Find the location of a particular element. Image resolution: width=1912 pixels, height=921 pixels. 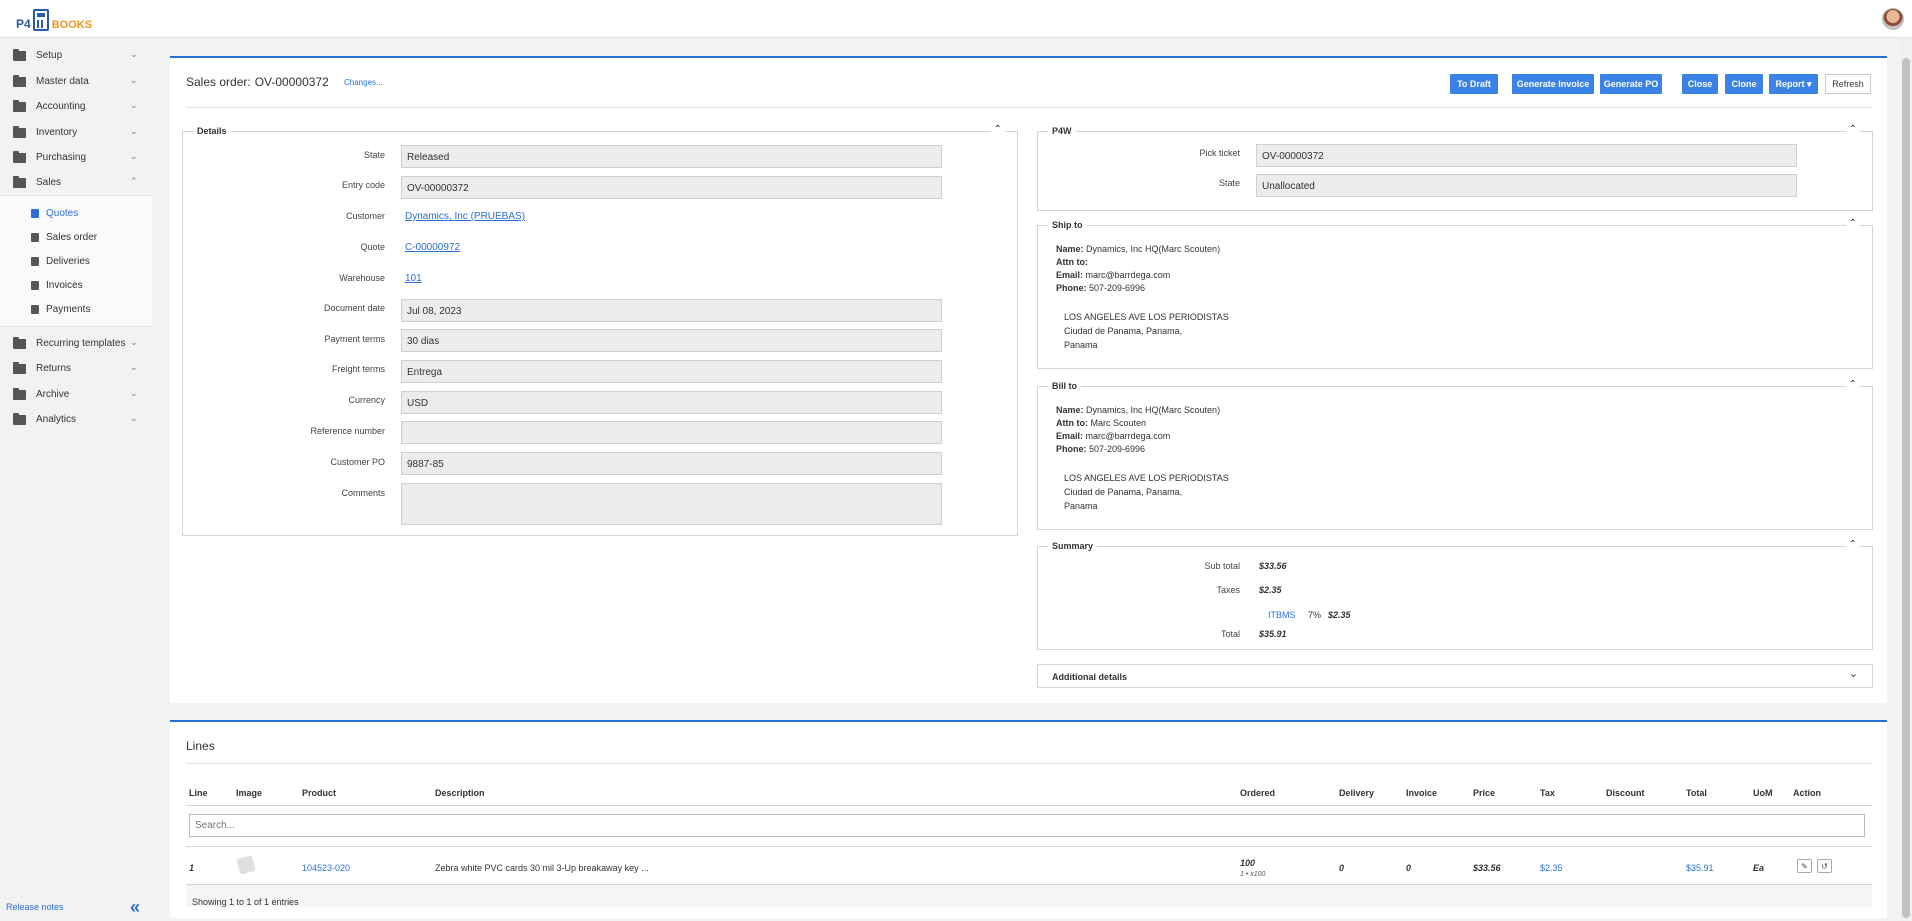

sidebar-item-label: Setup is located at coordinates (49, 55).